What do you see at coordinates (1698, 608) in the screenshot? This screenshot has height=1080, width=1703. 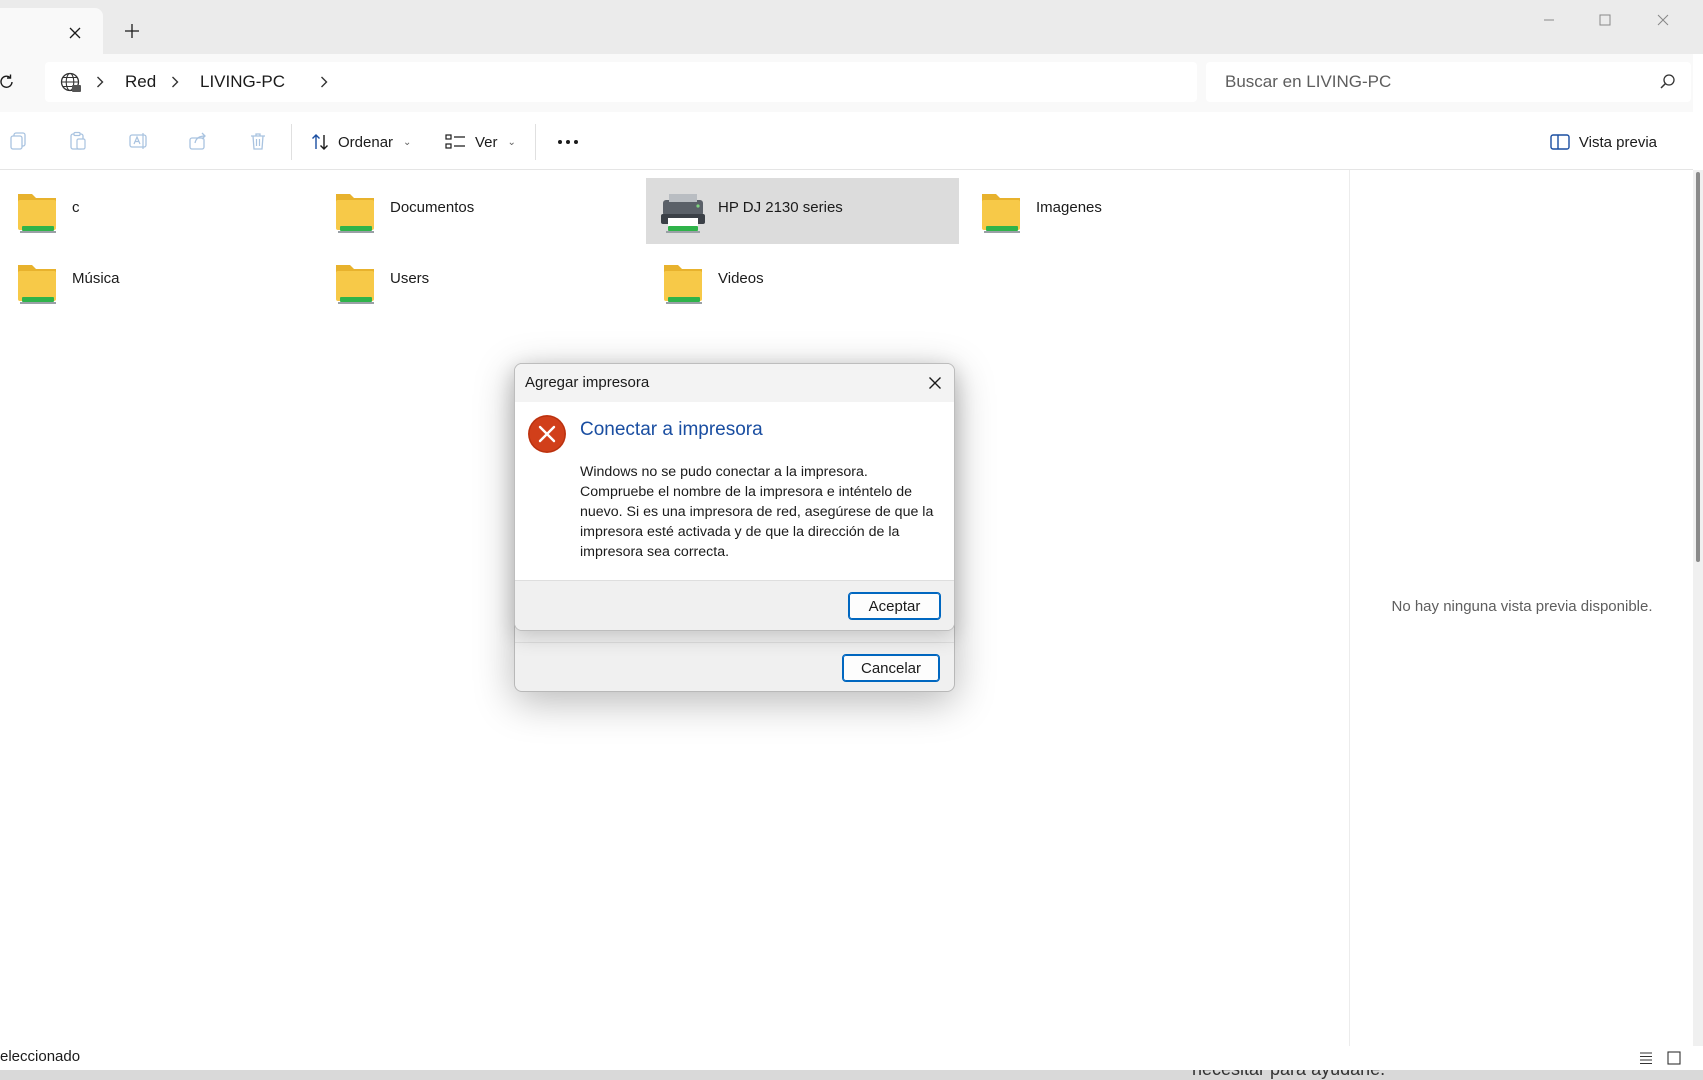 I see `vertical-scrollbar` at bounding box center [1698, 608].